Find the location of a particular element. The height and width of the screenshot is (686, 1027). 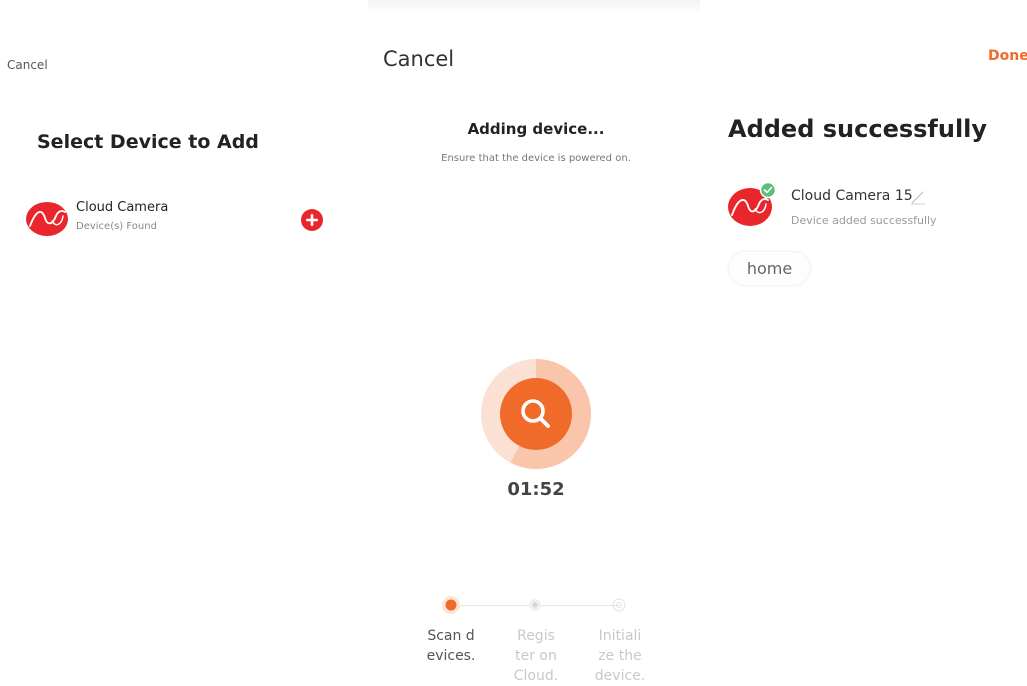

device-status: Device added successfully is located at coordinates (864, 220).